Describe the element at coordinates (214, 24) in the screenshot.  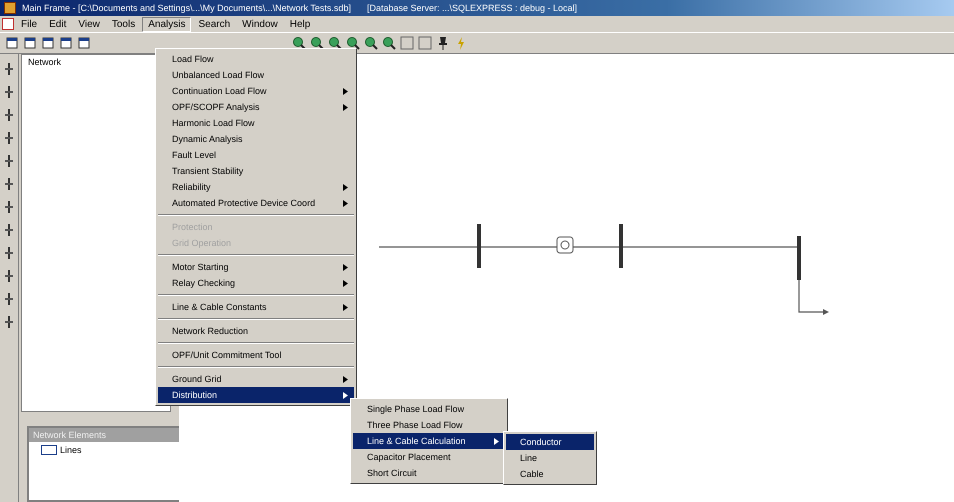
I see `menu-item: Search` at that location.